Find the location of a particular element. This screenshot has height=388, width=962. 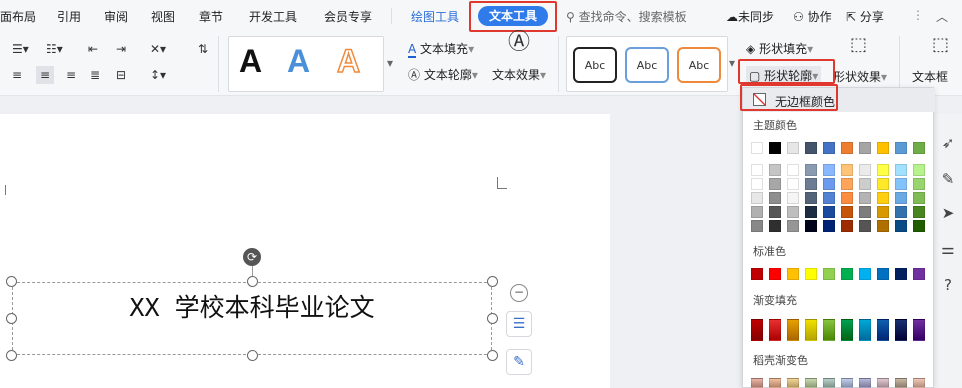

collapse-icon: − is located at coordinates (519, 293).